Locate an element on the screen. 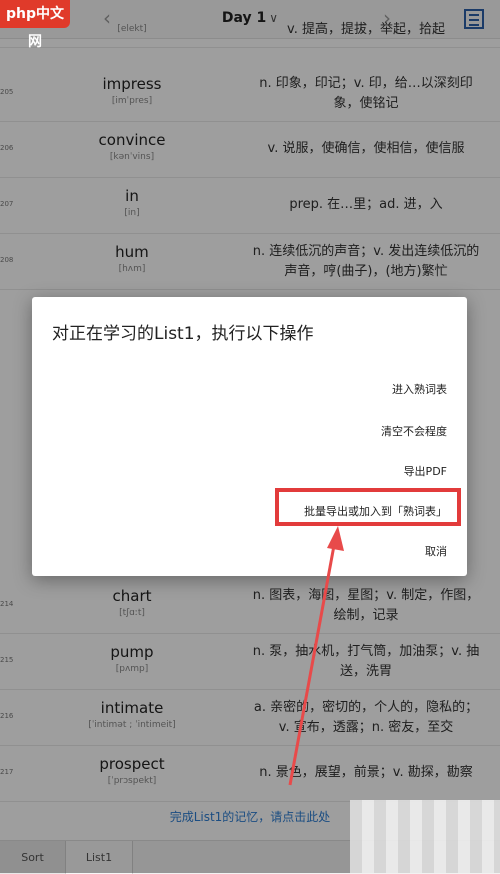  pixelated-area is located at coordinates (425, 836).